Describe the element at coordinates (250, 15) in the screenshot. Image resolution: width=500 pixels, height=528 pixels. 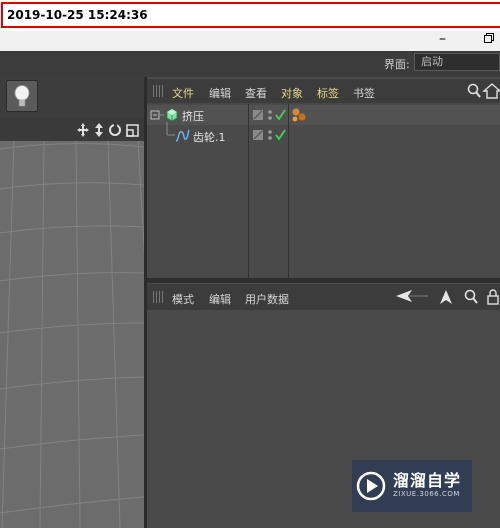
I see `timestamp-text: 2019-10-25 15:24:36` at that location.